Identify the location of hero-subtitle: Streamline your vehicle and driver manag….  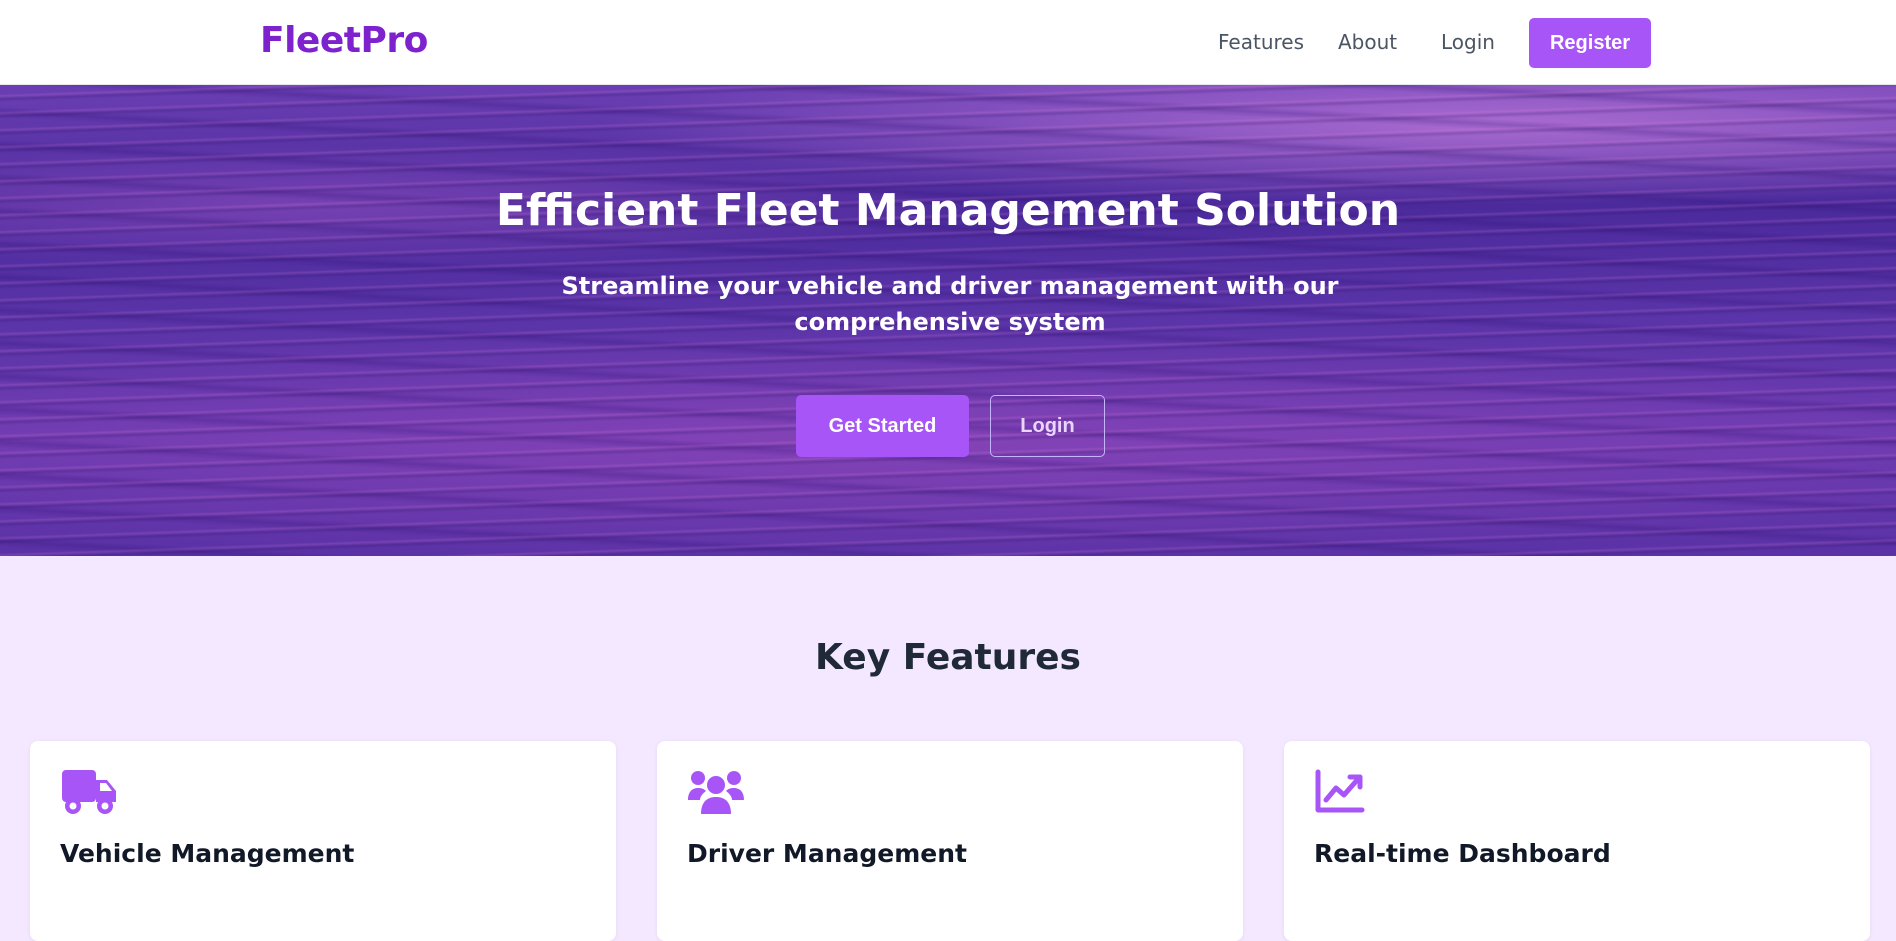
(950, 304).